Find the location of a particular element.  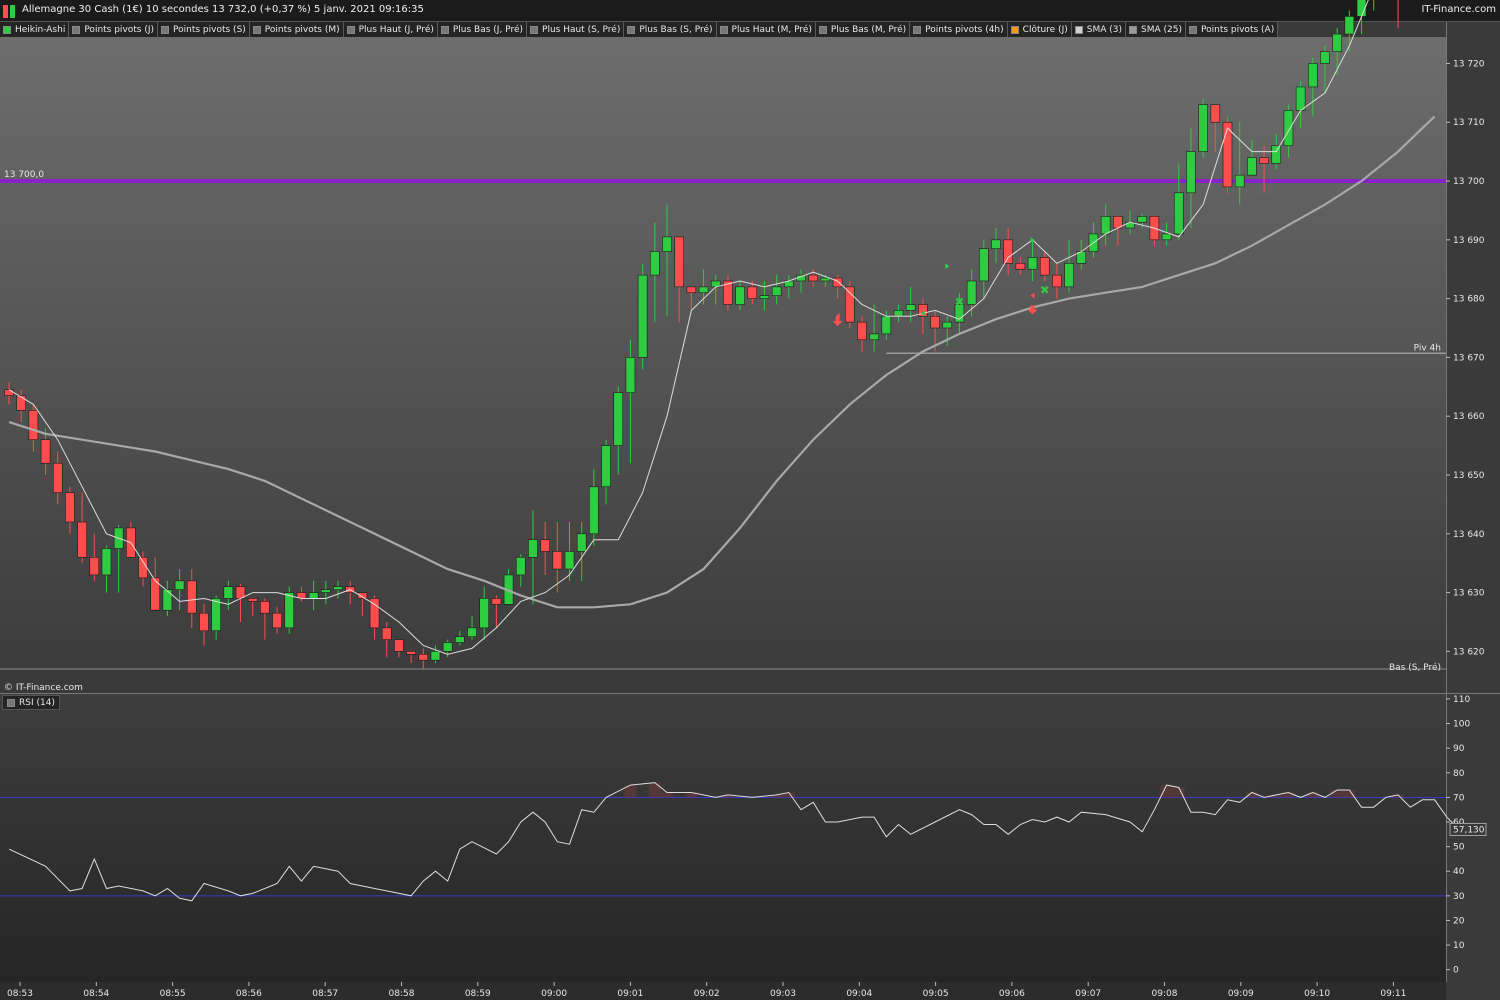

rsi-y-tick-label: 0 is located at coordinates (1456, 971).